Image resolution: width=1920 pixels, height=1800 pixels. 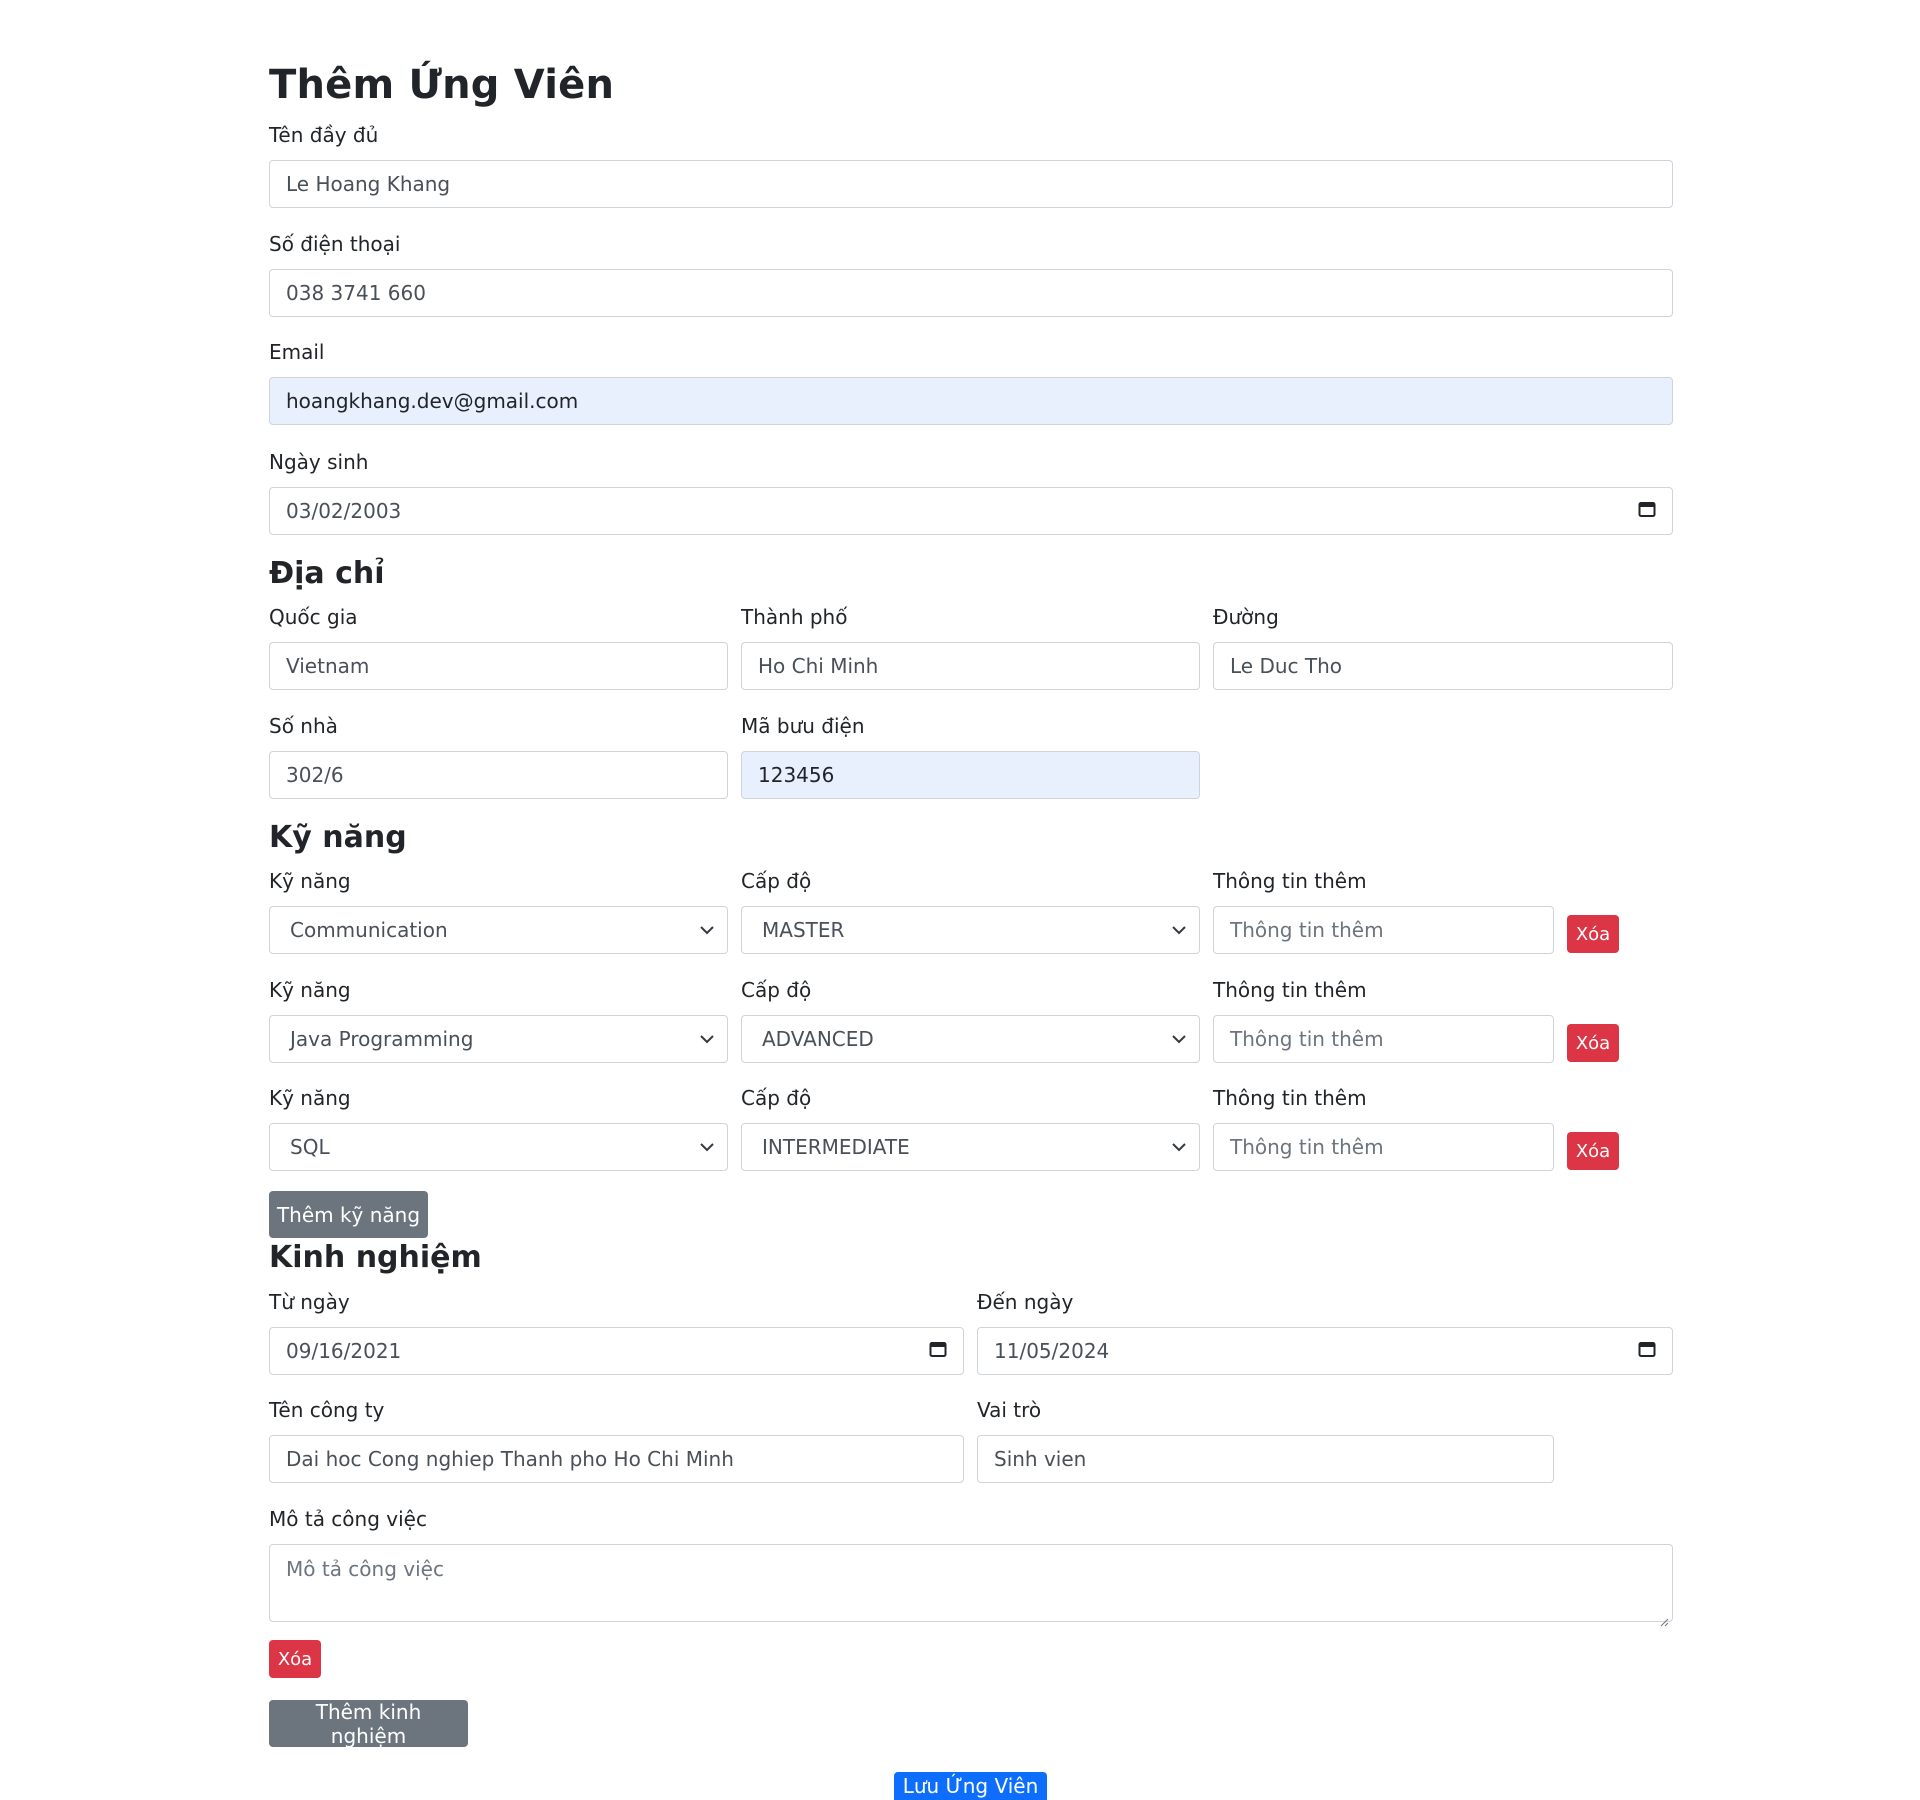 I want to click on street-value: Le Duc Tho, so click(x=1286, y=666).